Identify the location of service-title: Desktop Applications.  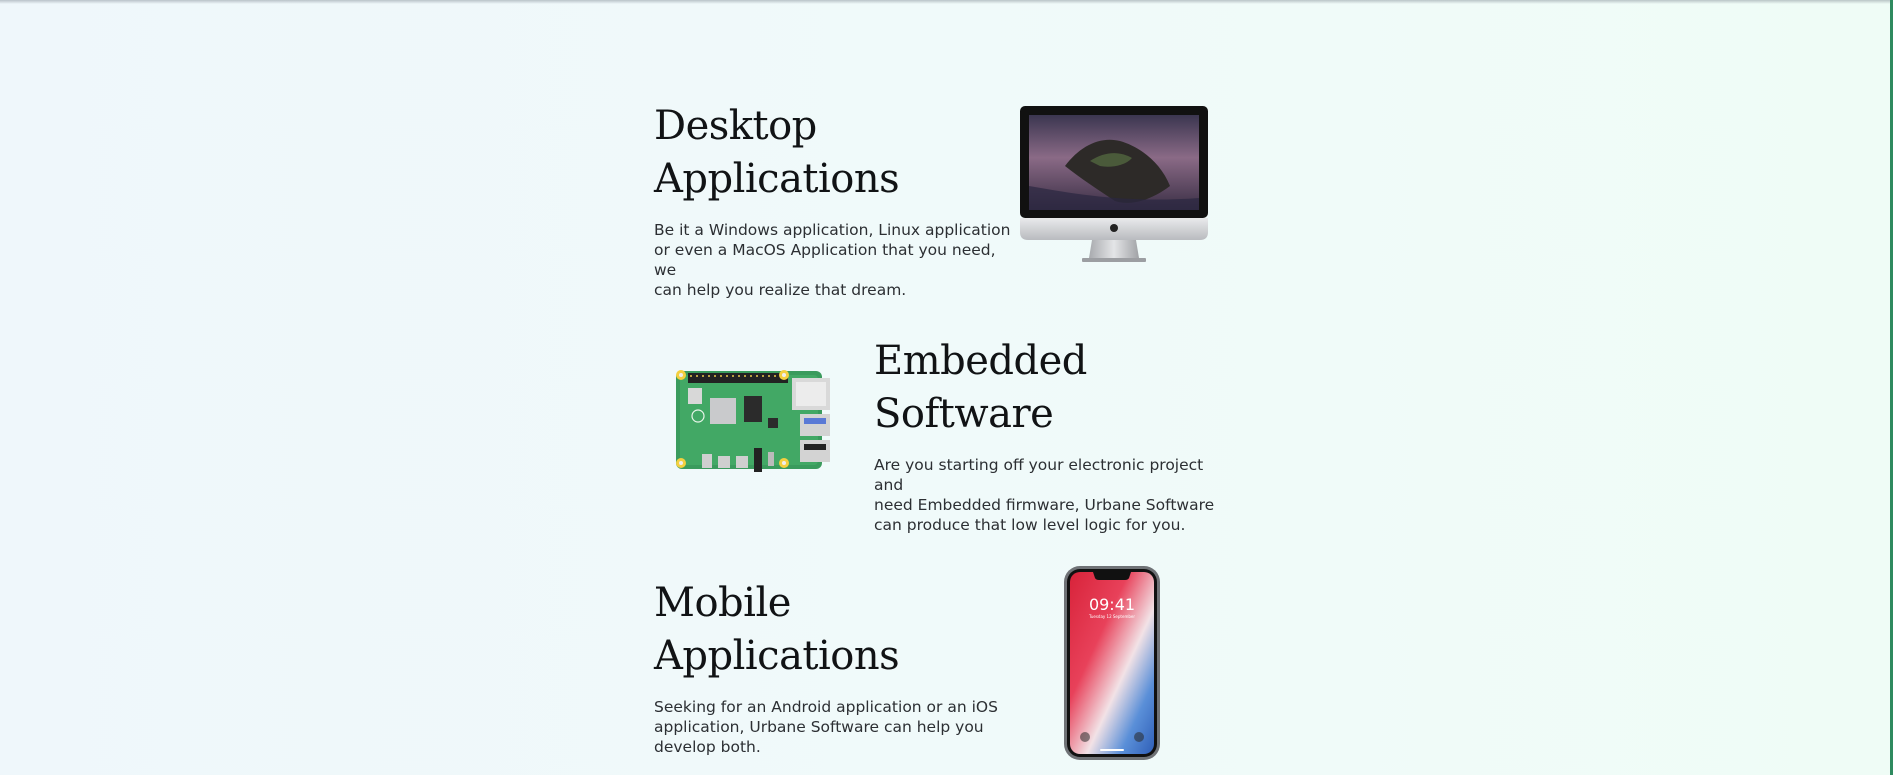
(834, 153).